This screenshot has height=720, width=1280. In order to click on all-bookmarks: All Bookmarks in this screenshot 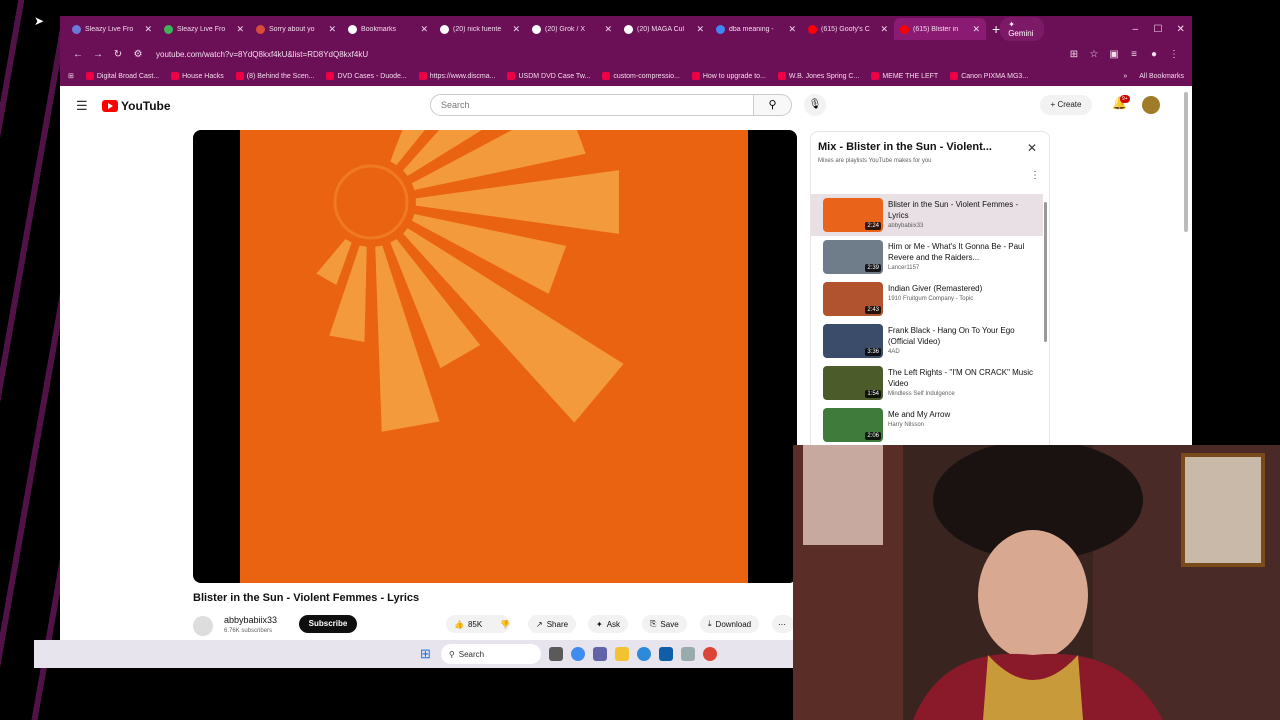, I will do `click(1161, 76)`.